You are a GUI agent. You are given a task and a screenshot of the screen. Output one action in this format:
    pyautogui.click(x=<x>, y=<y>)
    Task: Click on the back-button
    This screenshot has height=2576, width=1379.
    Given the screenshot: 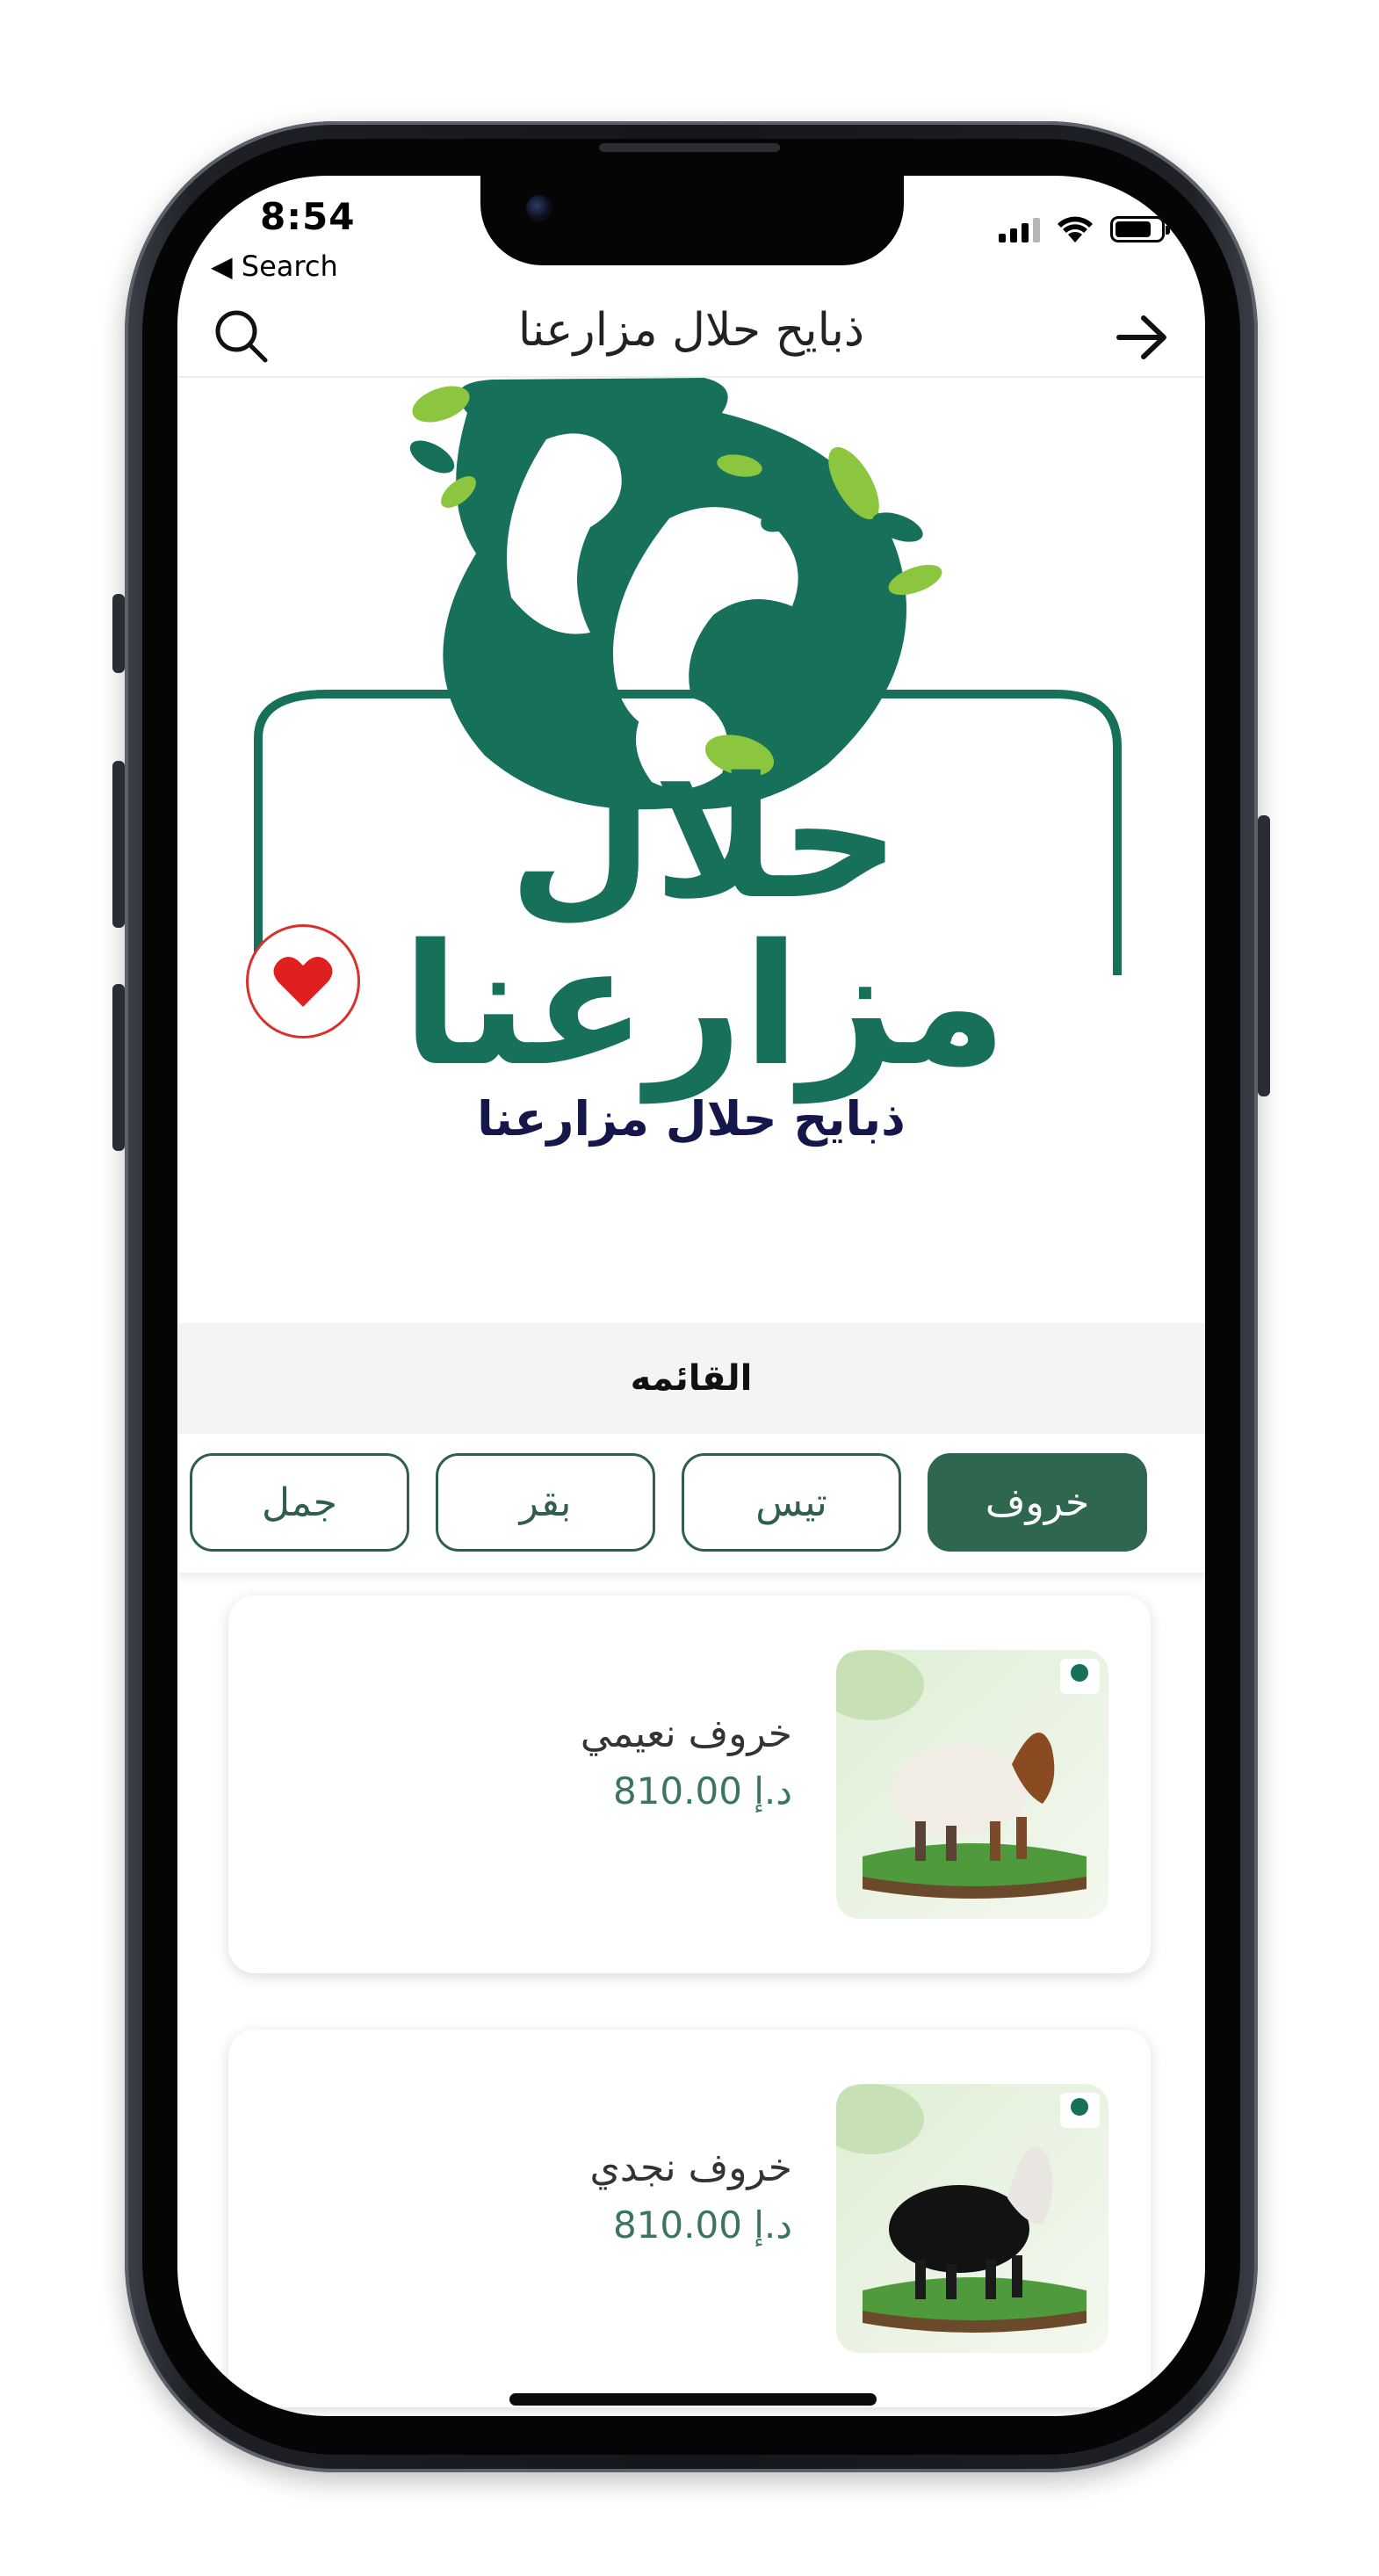 What is the action you would take?
    pyautogui.click(x=1142, y=337)
    